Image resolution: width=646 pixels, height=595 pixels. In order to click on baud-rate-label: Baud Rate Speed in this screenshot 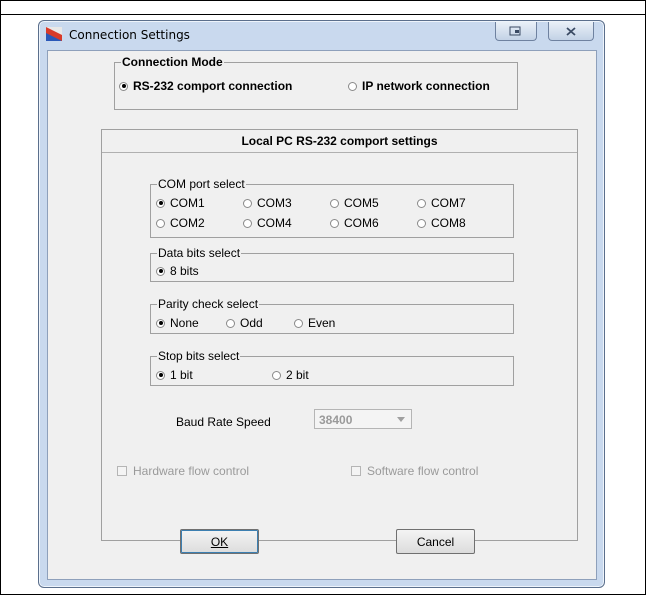, I will do `click(223, 422)`.